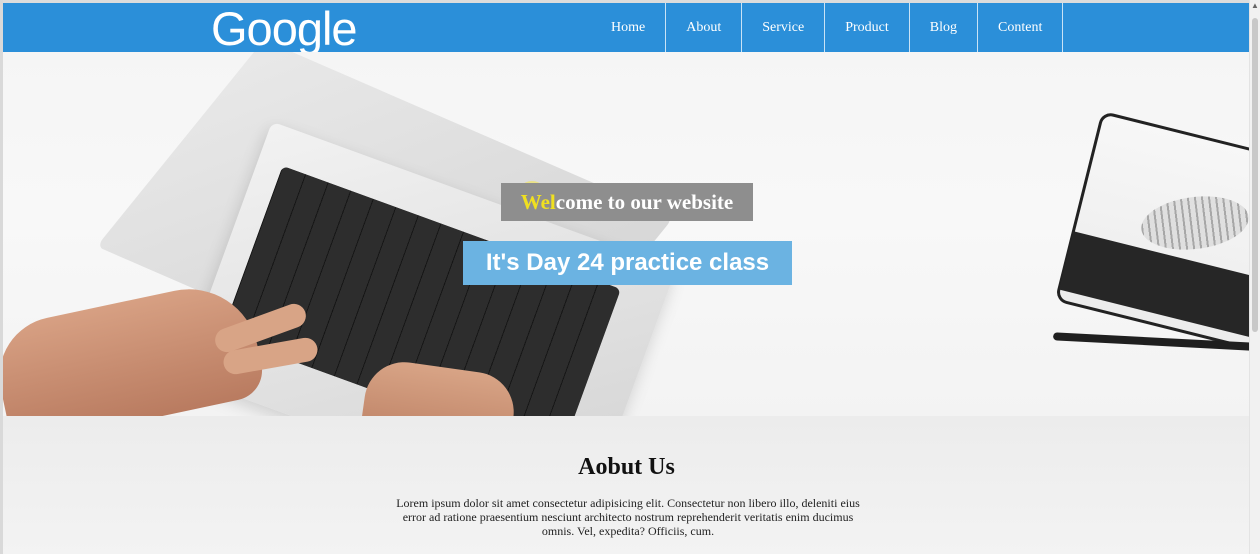 Image resolution: width=1260 pixels, height=554 pixels. What do you see at coordinates (626, 467) in the screenshot?
I see `about-title: Aobut Us` at bounding box center [626, 467].